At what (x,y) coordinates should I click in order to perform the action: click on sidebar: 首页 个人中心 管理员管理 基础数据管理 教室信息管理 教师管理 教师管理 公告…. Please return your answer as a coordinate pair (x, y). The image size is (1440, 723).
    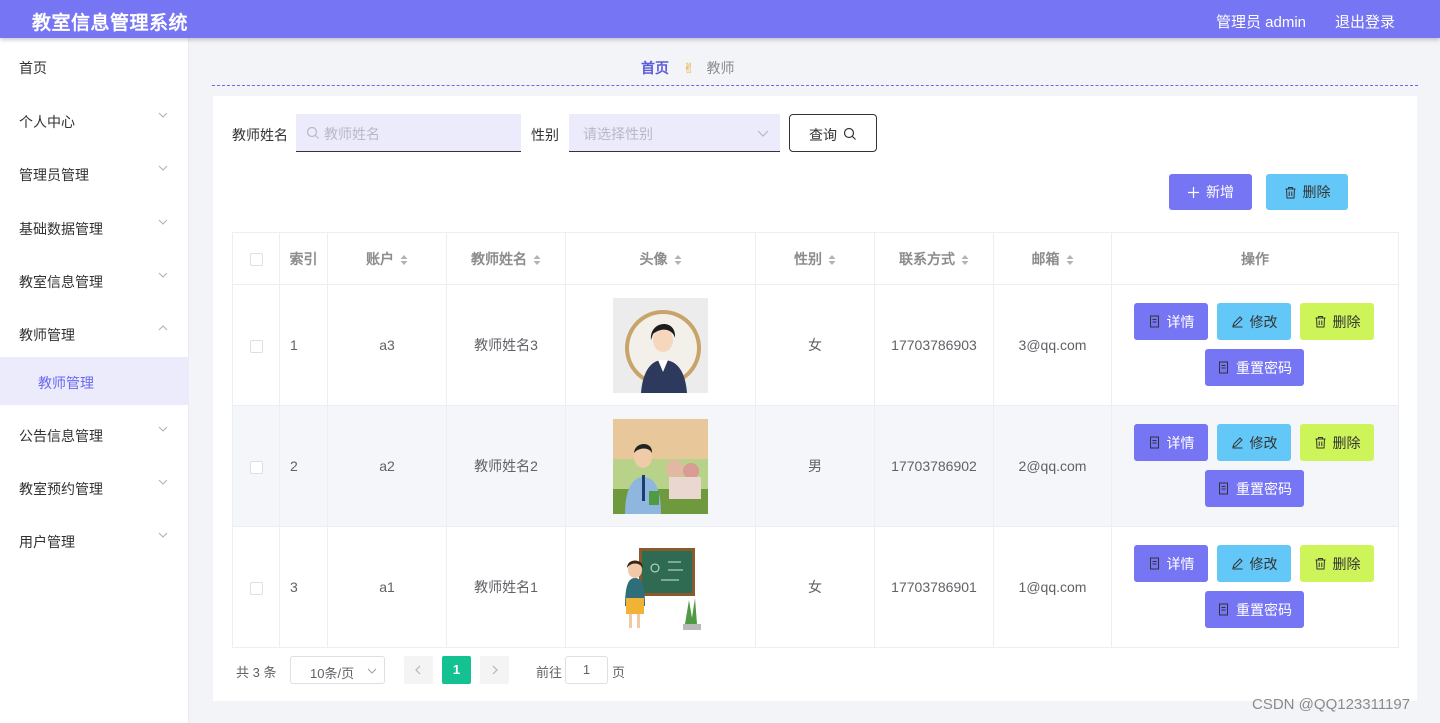
    Looking at the image, I should click on (94, 380).